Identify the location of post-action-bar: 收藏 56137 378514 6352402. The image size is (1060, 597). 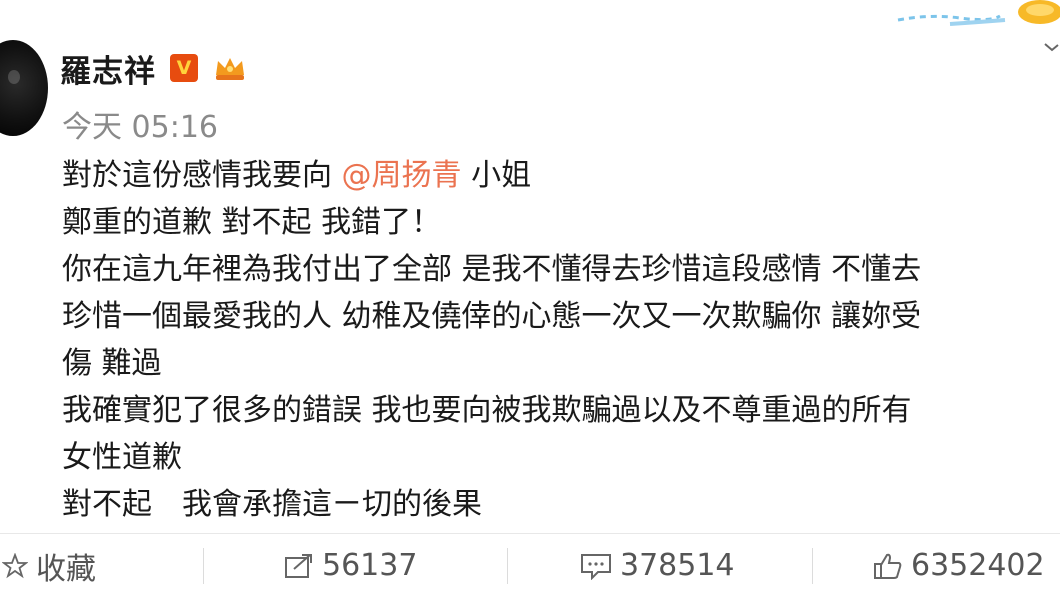
(530, 565).